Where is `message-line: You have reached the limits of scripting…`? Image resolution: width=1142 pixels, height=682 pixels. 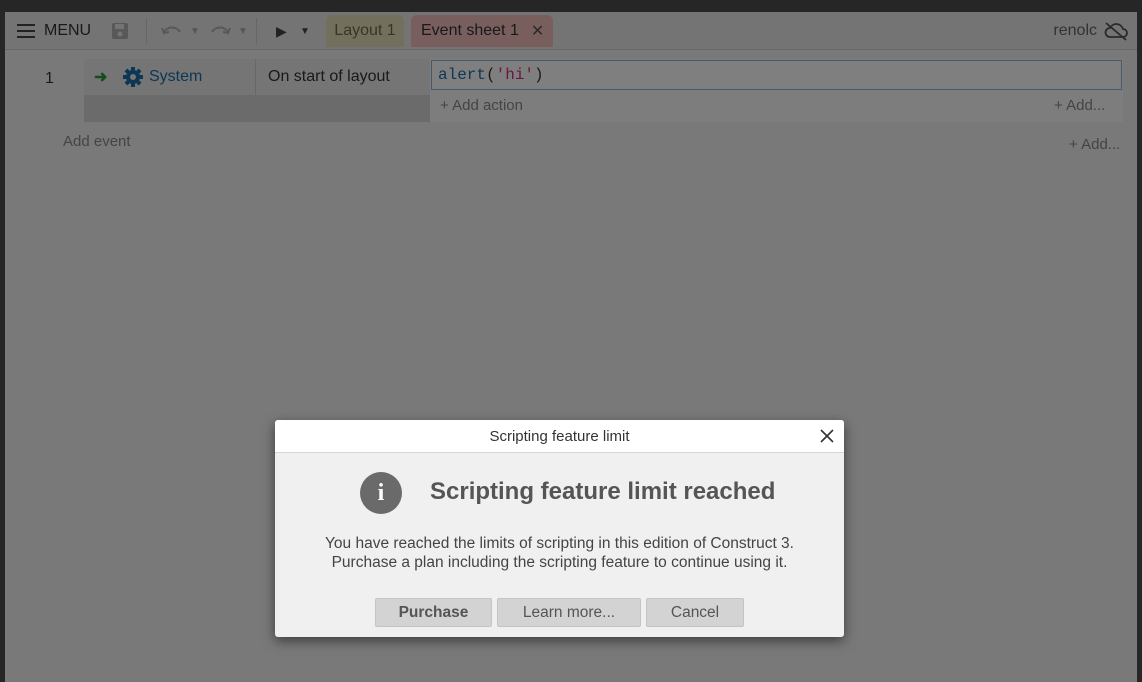 message-line: You have reached the limits of scripting… is located at coordinates (559, 543).